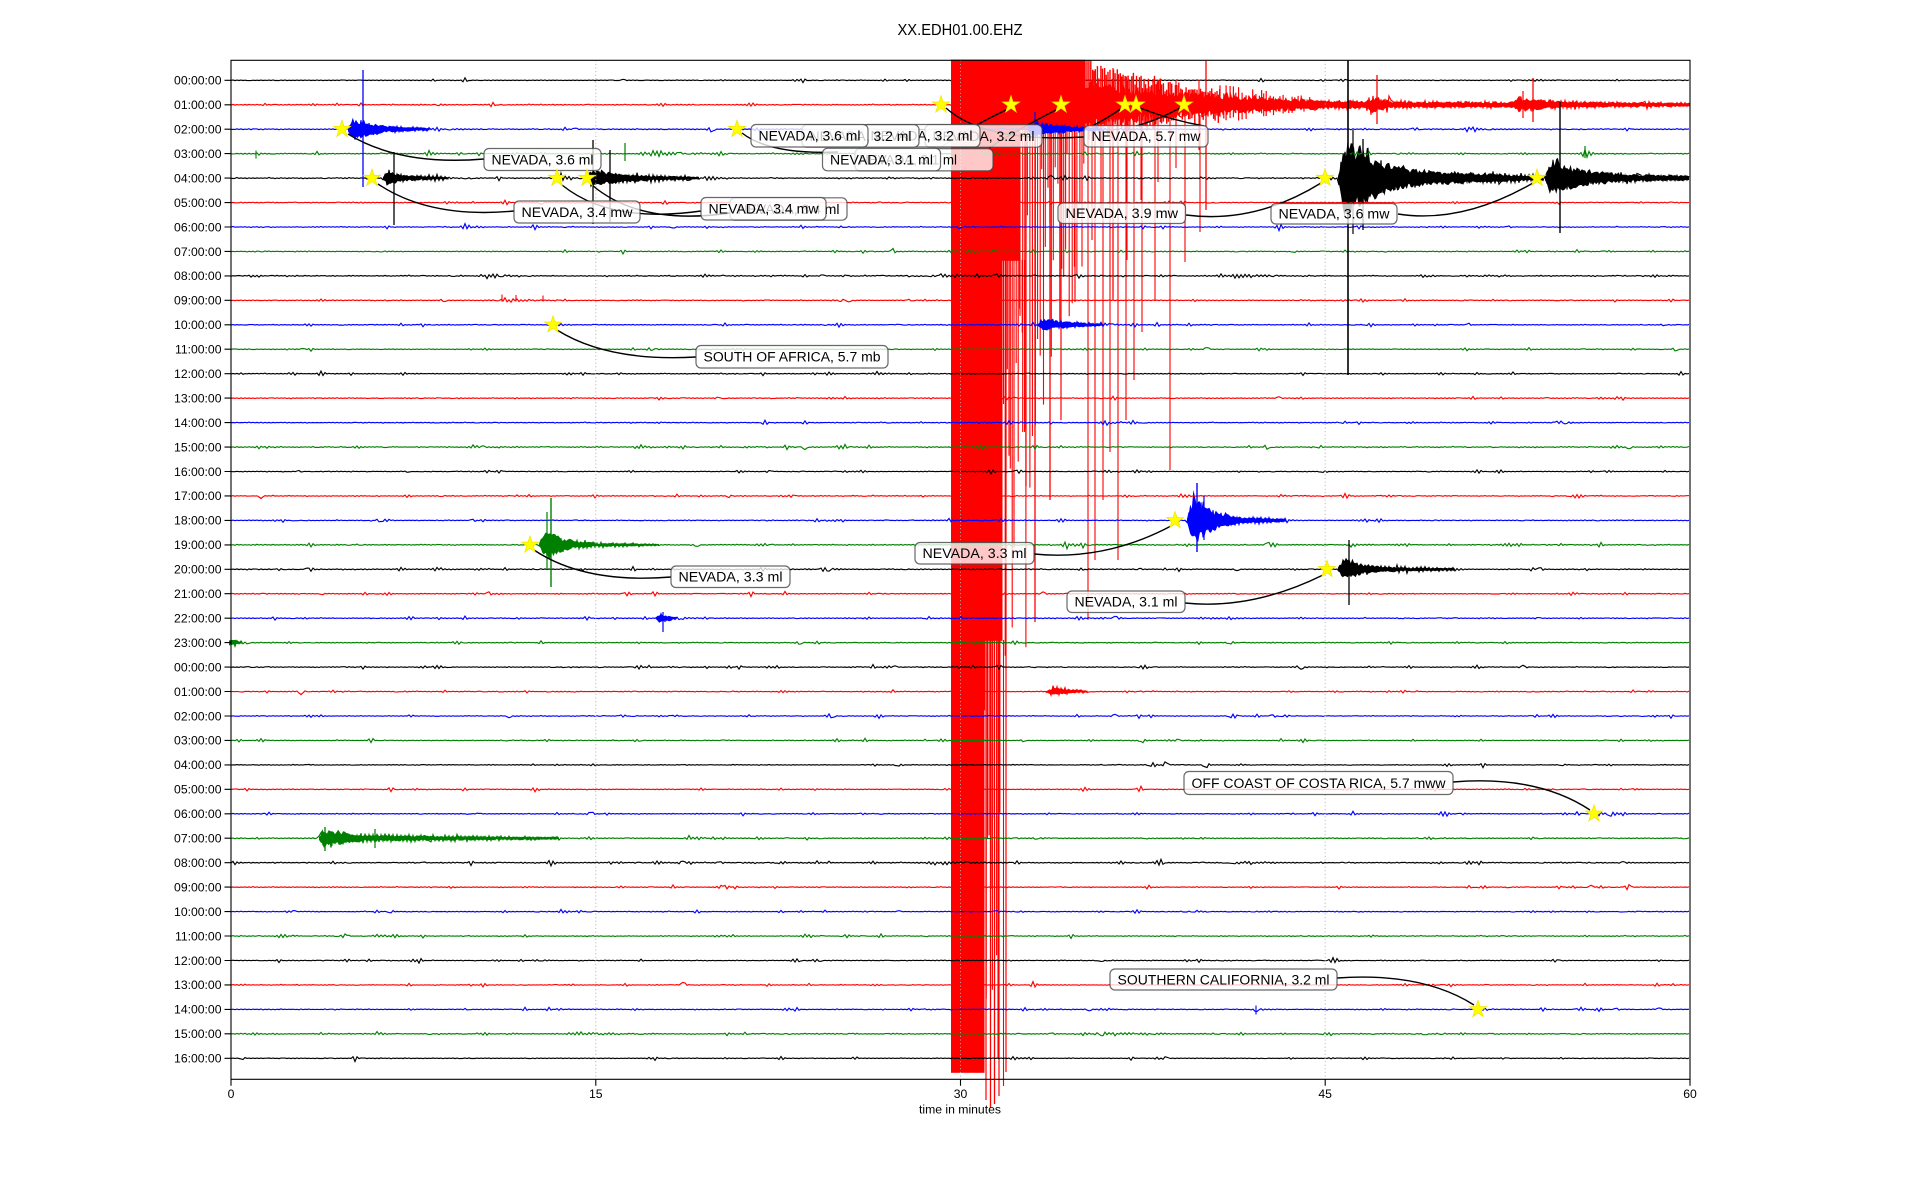 The image size is (1920, 1200). I want to click on svg-text: 60, so click(1690, 1094).